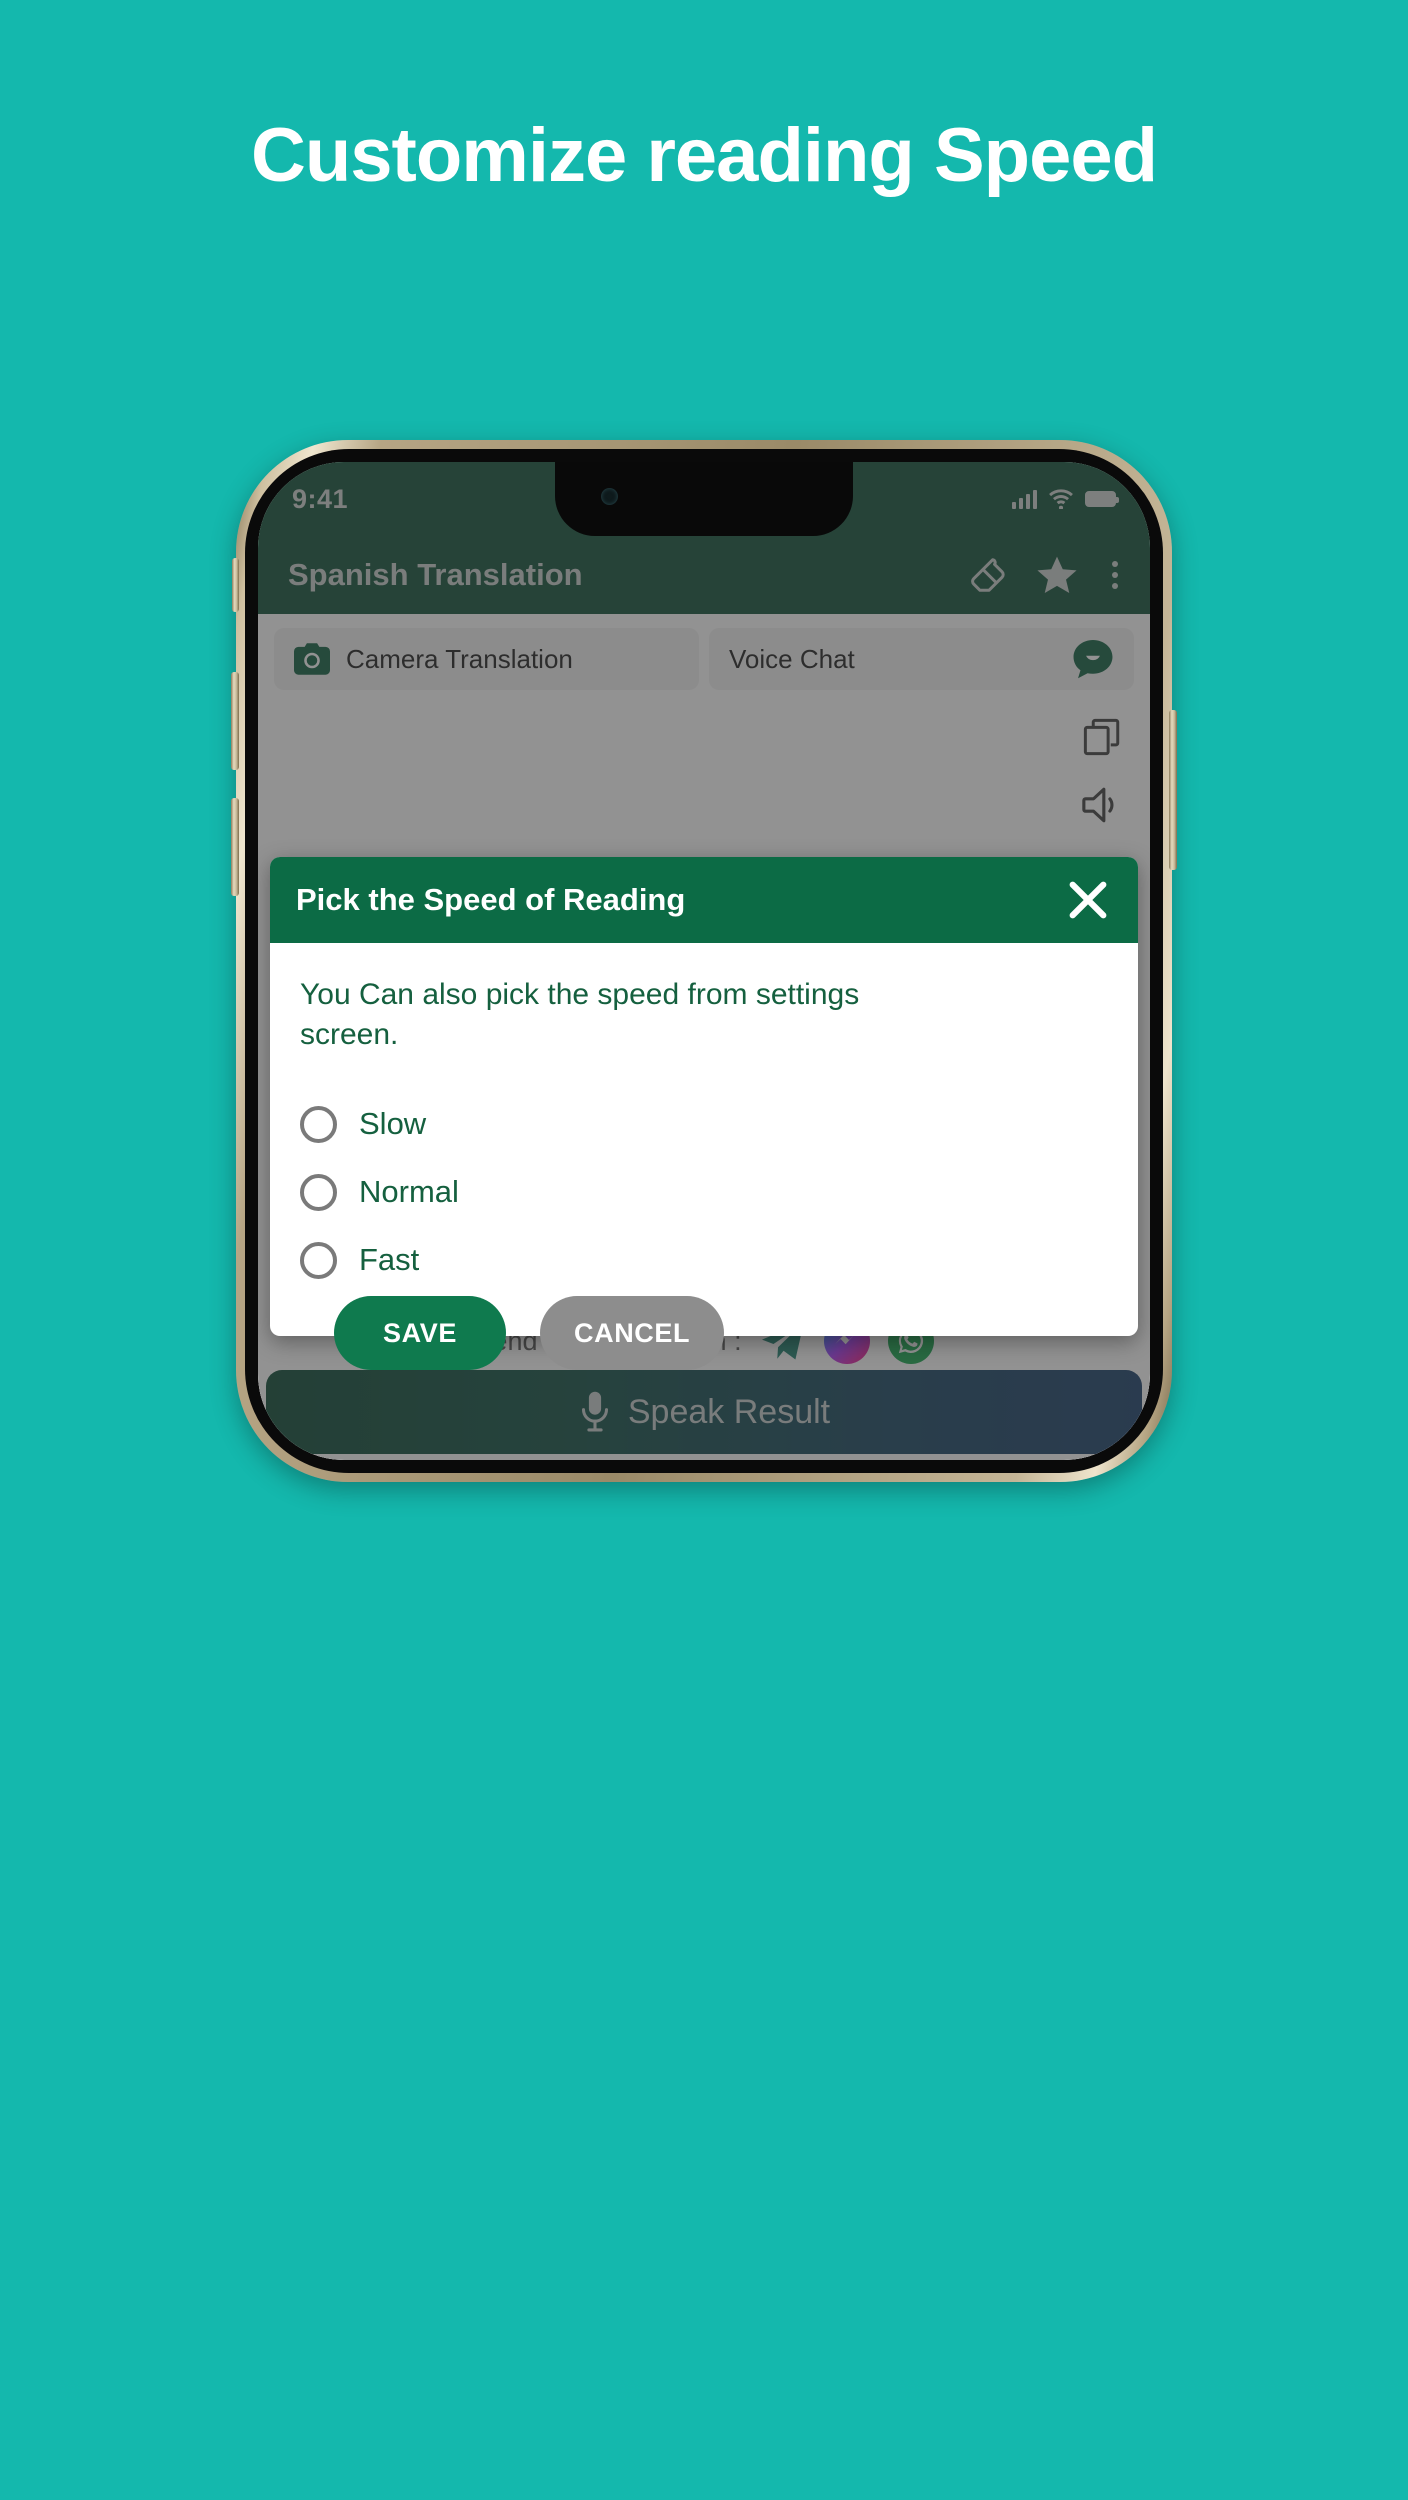 The height and width of the screenshot is (2500, 1408). I want to click on radio-option-normal: Normal, so click(704, 1192).